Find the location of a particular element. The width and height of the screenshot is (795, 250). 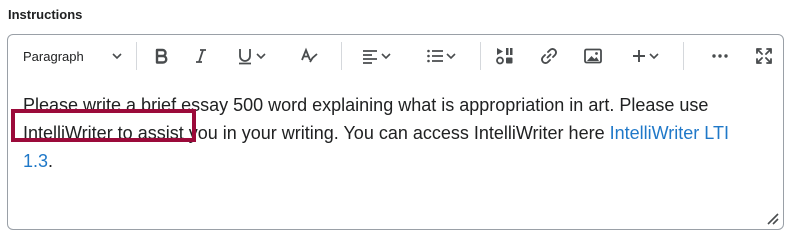

insert-more-button is located at coordinates (645, 56).